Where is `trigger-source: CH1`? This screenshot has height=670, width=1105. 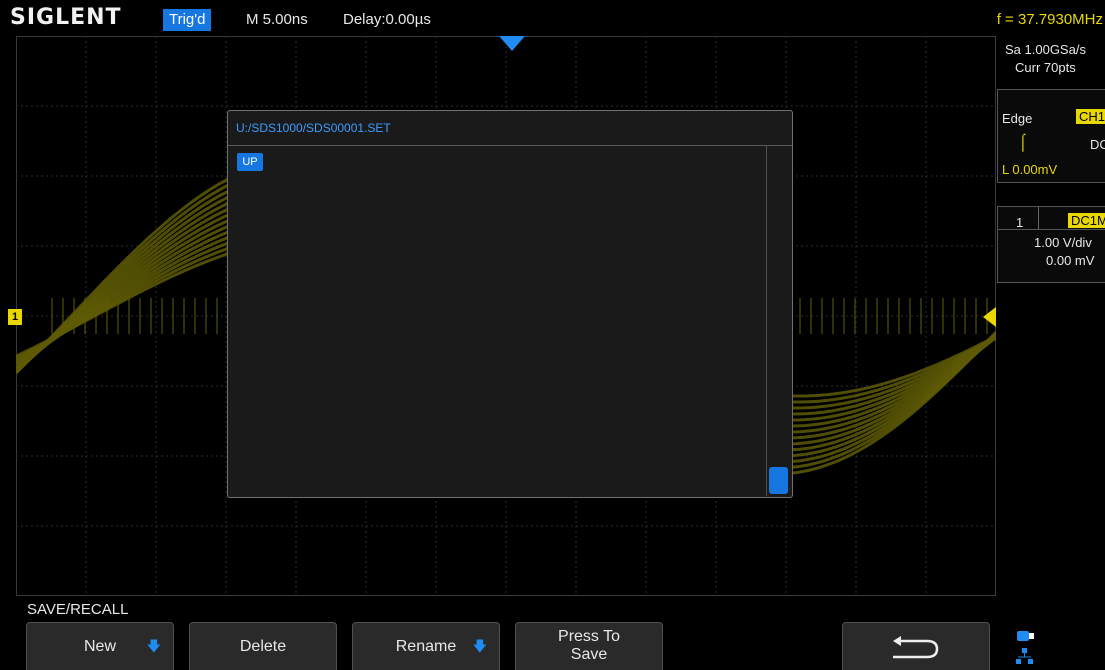 trigger-source: CH1 is located at coordinates (1090, 116).